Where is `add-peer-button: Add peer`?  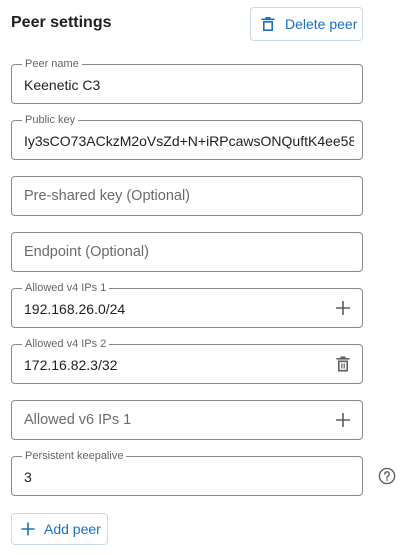 add-peer-button: Add peer is located at coordinates (59, 529).